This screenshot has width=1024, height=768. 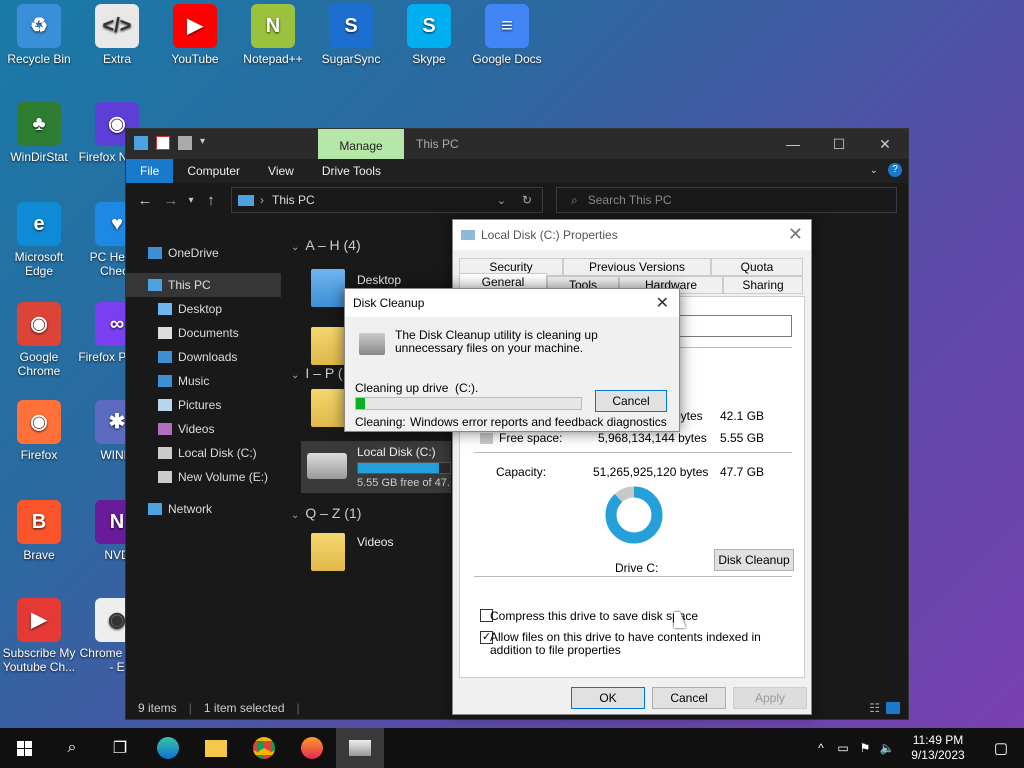 I want to click on desktop-icon-extra: </> Extra, so click(x=117, y=35).